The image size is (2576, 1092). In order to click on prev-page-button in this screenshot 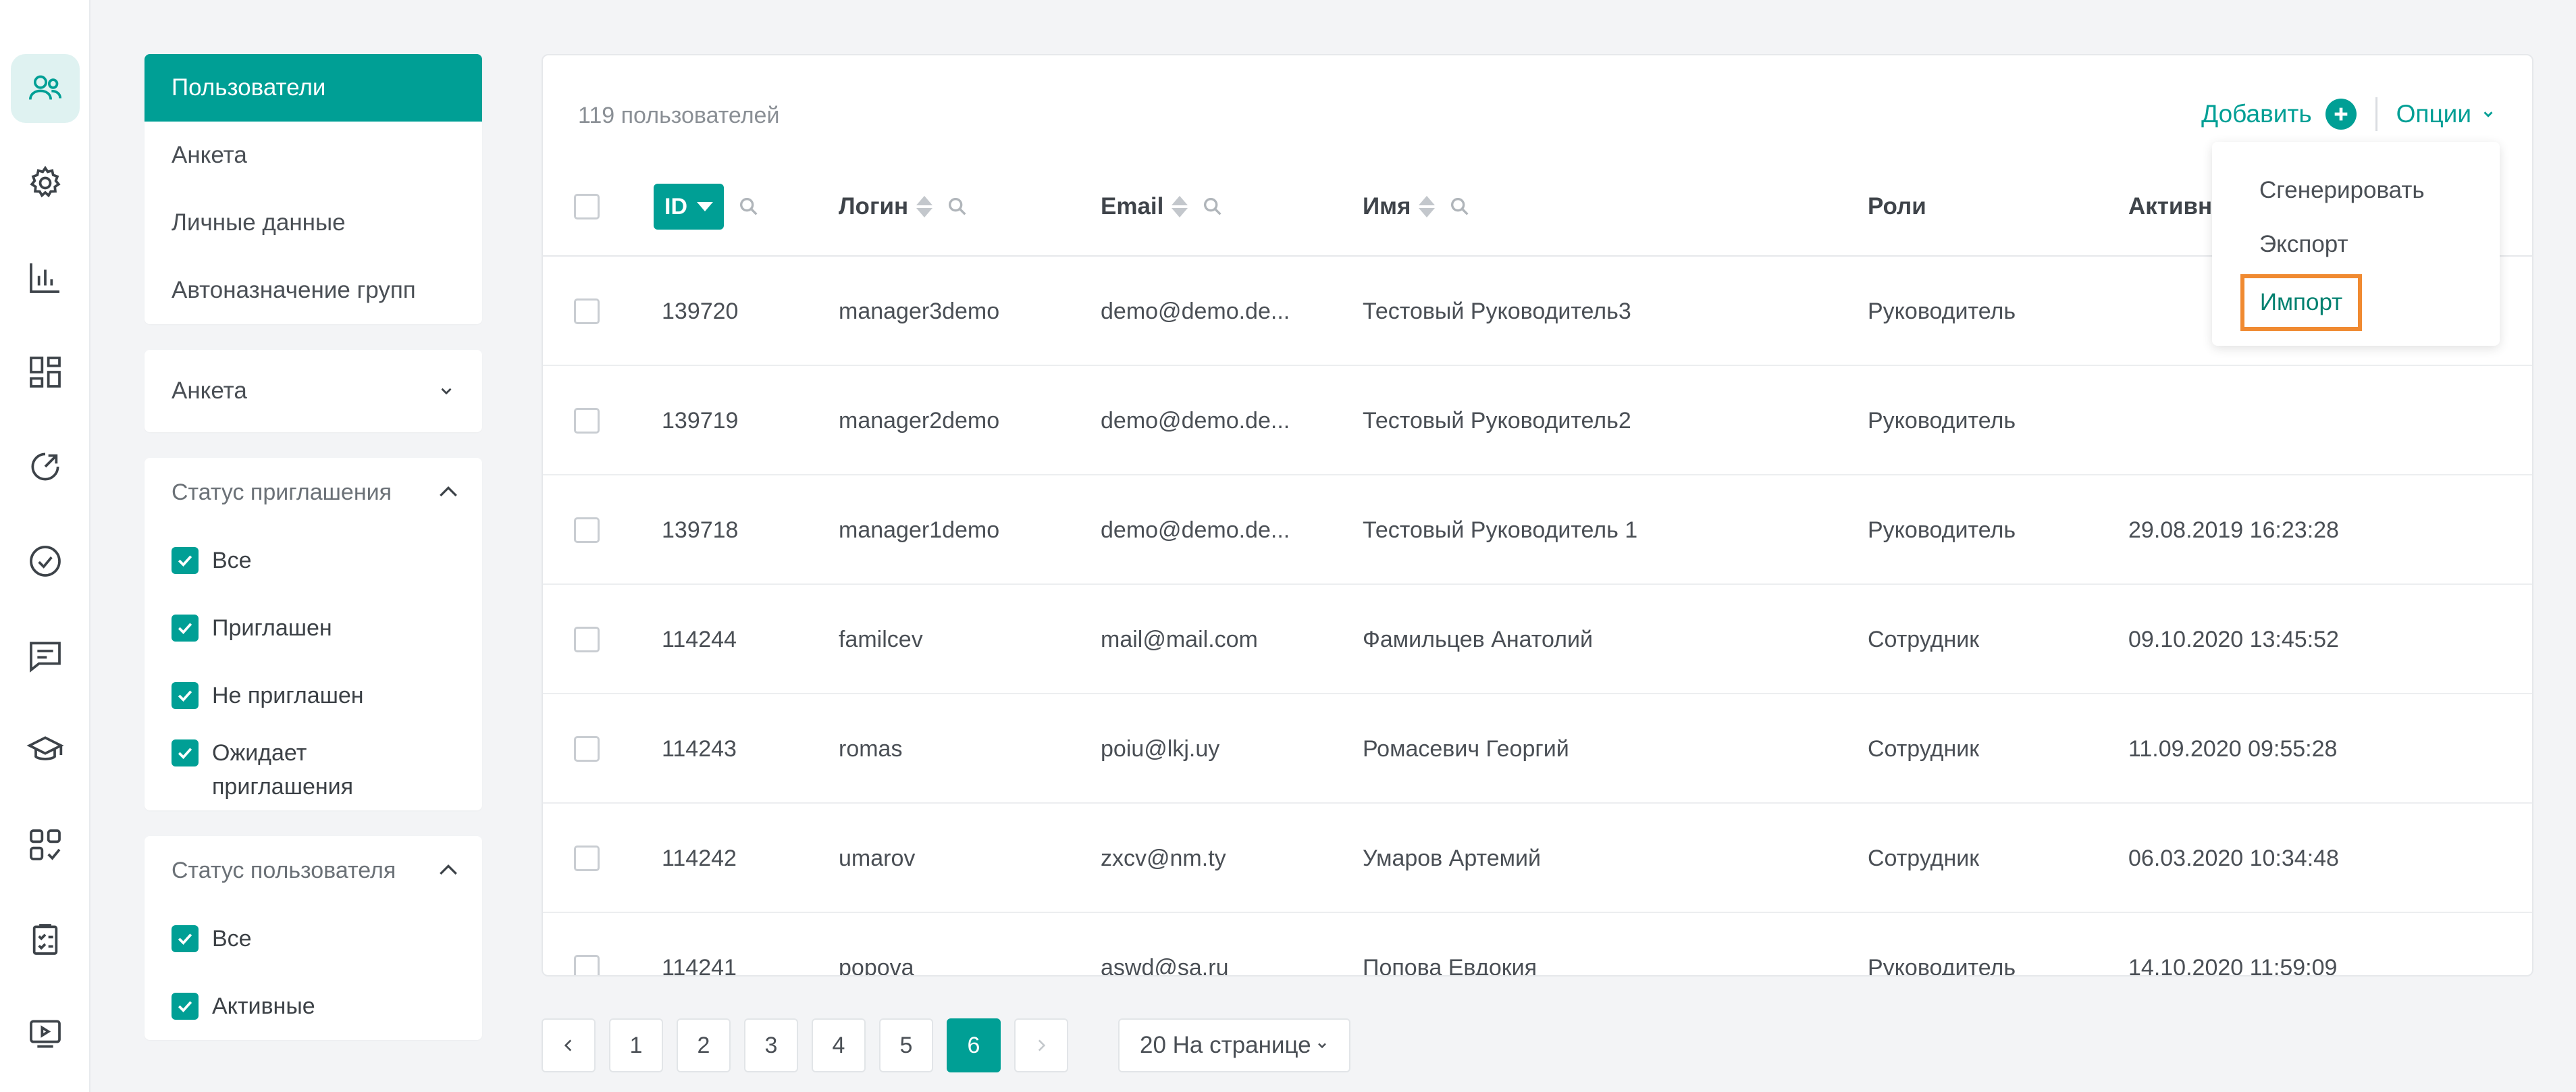, I will do `click(569, 1045)`.